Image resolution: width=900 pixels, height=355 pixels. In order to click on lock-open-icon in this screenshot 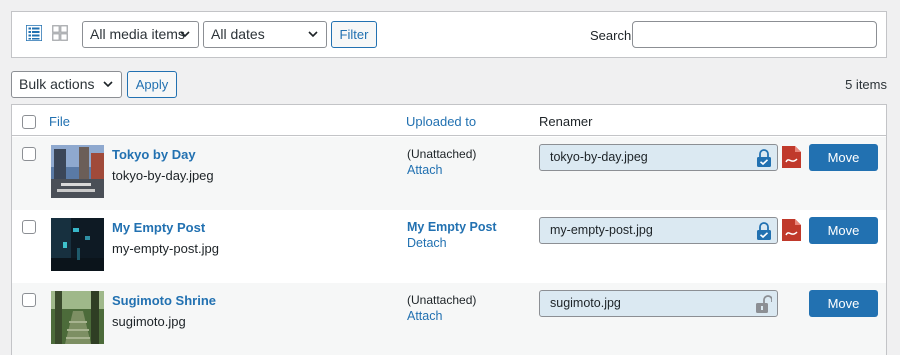, I will do `click(764, 304)`.